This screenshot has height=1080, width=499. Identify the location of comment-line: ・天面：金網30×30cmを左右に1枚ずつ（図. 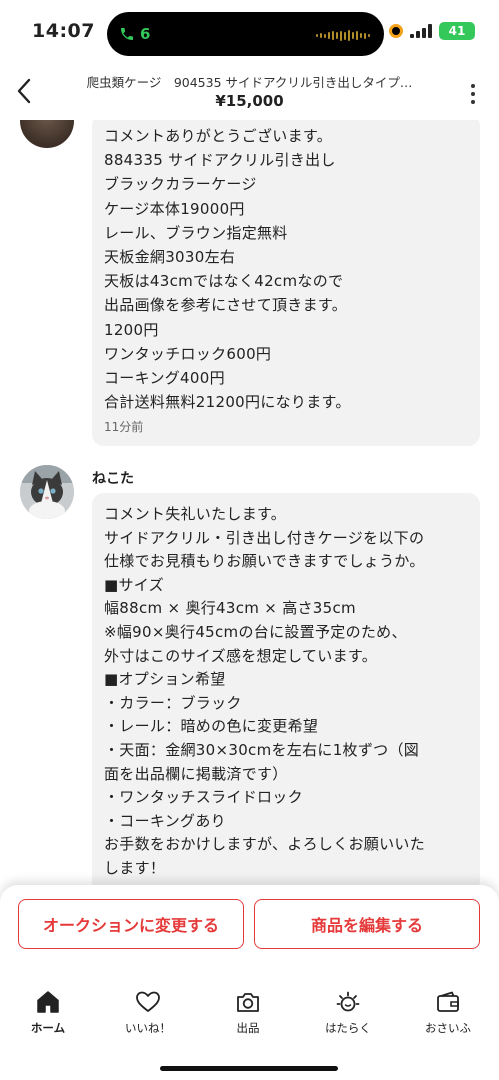
(262, 749).